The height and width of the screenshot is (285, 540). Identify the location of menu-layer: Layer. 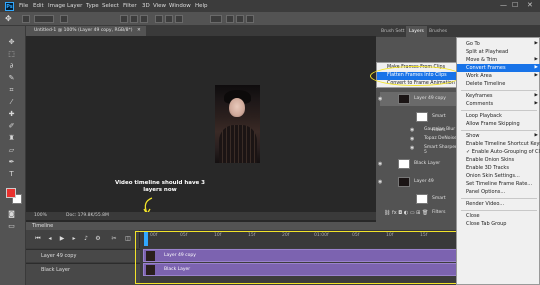
(74, 6).